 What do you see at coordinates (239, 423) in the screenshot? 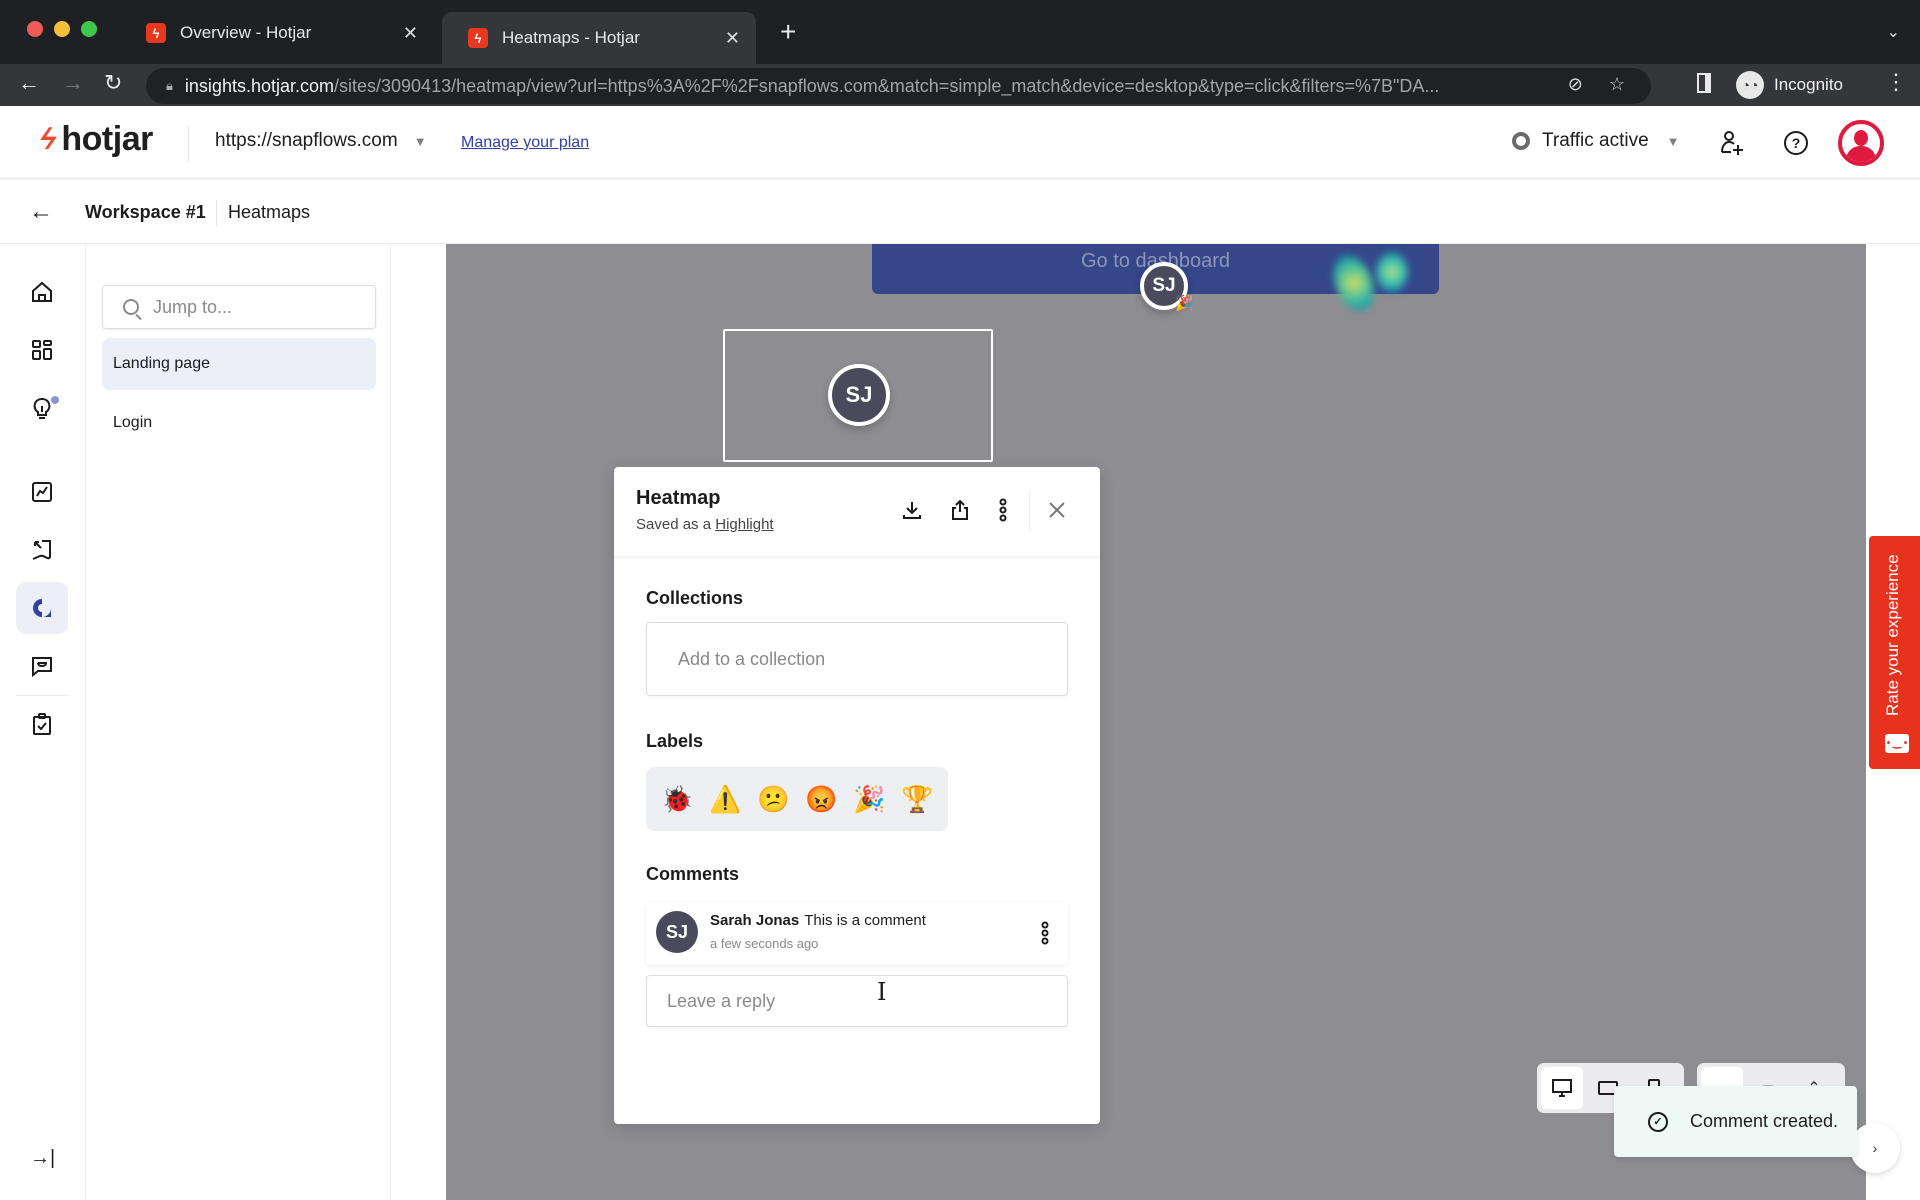
I see `heatmap-list-item: Login` at bounding box center [239, 423].